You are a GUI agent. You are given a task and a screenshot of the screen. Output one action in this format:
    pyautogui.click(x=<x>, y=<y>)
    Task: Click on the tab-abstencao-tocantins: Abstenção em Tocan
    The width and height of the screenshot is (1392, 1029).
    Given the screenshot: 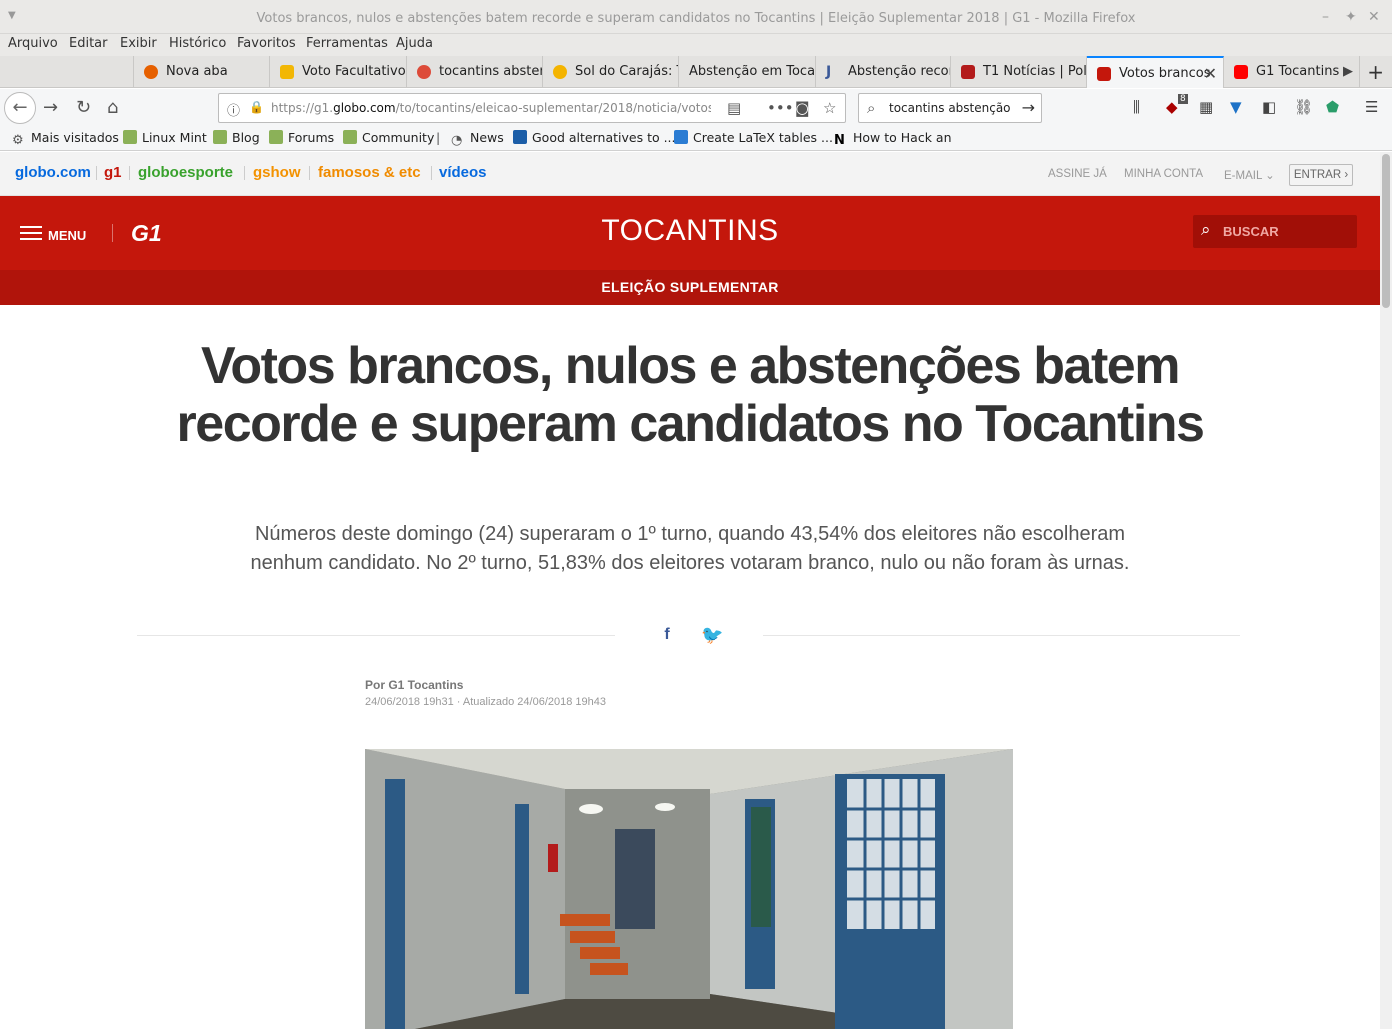 What is the action you would take?
    pyautogui.click(x=747, y=72)
    